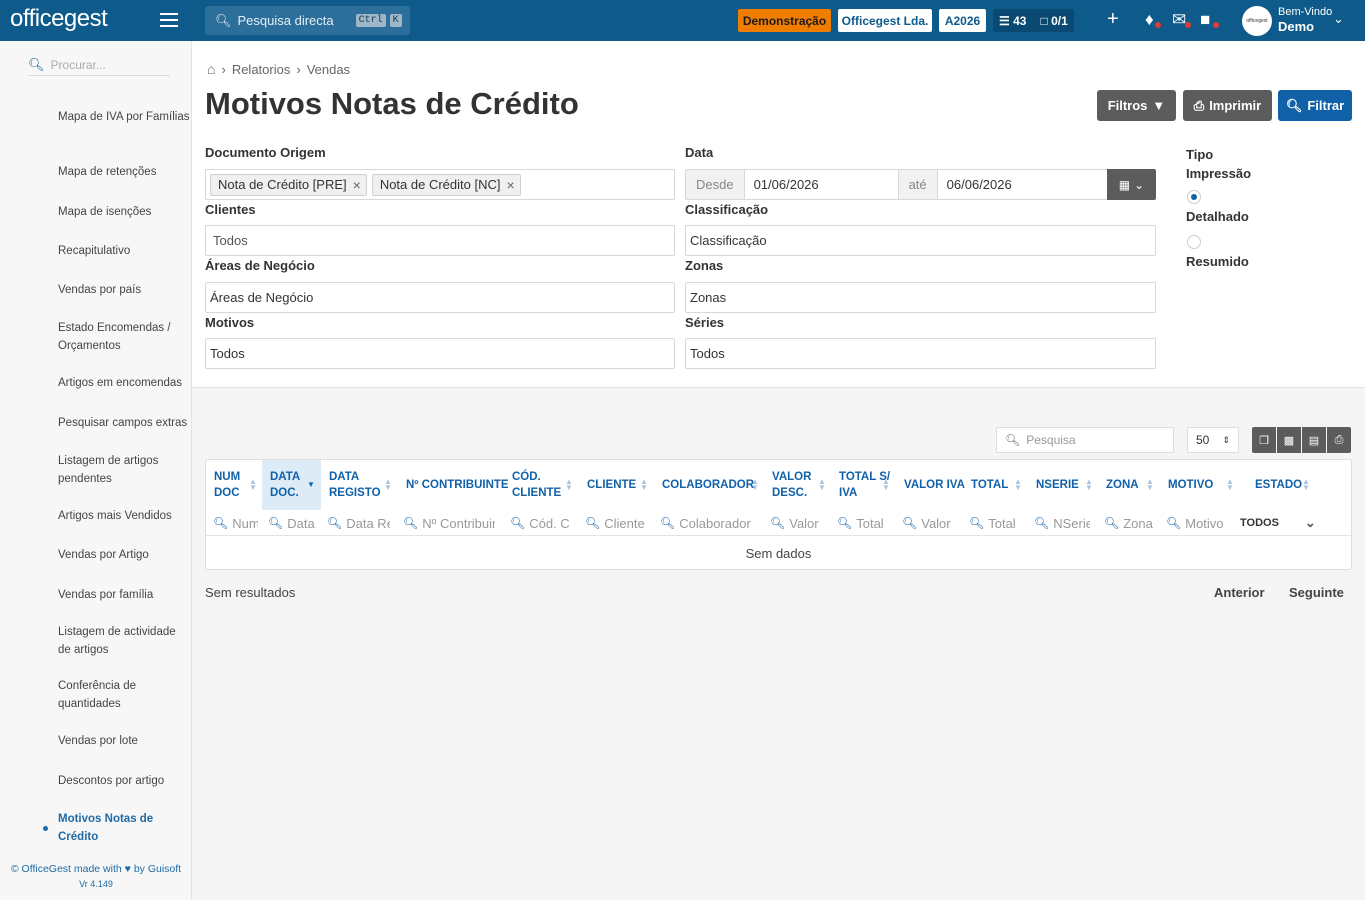 The height and width of the screenshot is (900, 1365). What do you see at coordinates (1205, 20) in the screenshot?
I see `cart-icon: ■` at bounding box center [1205, 20].